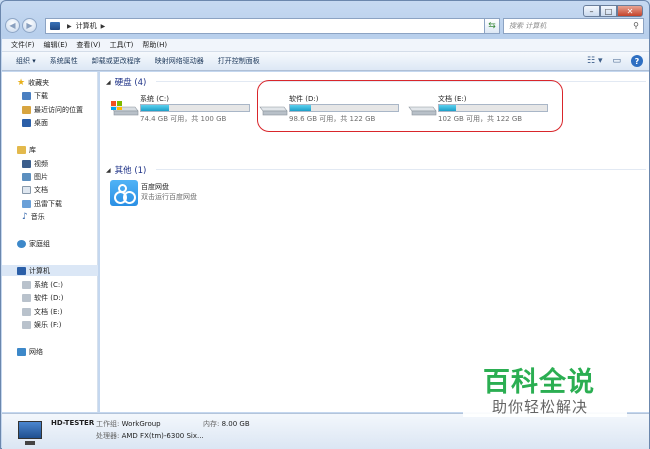  Describe the element at coordinates (630, 11) in the screenshot. I see `close-button: ✕` at that location.